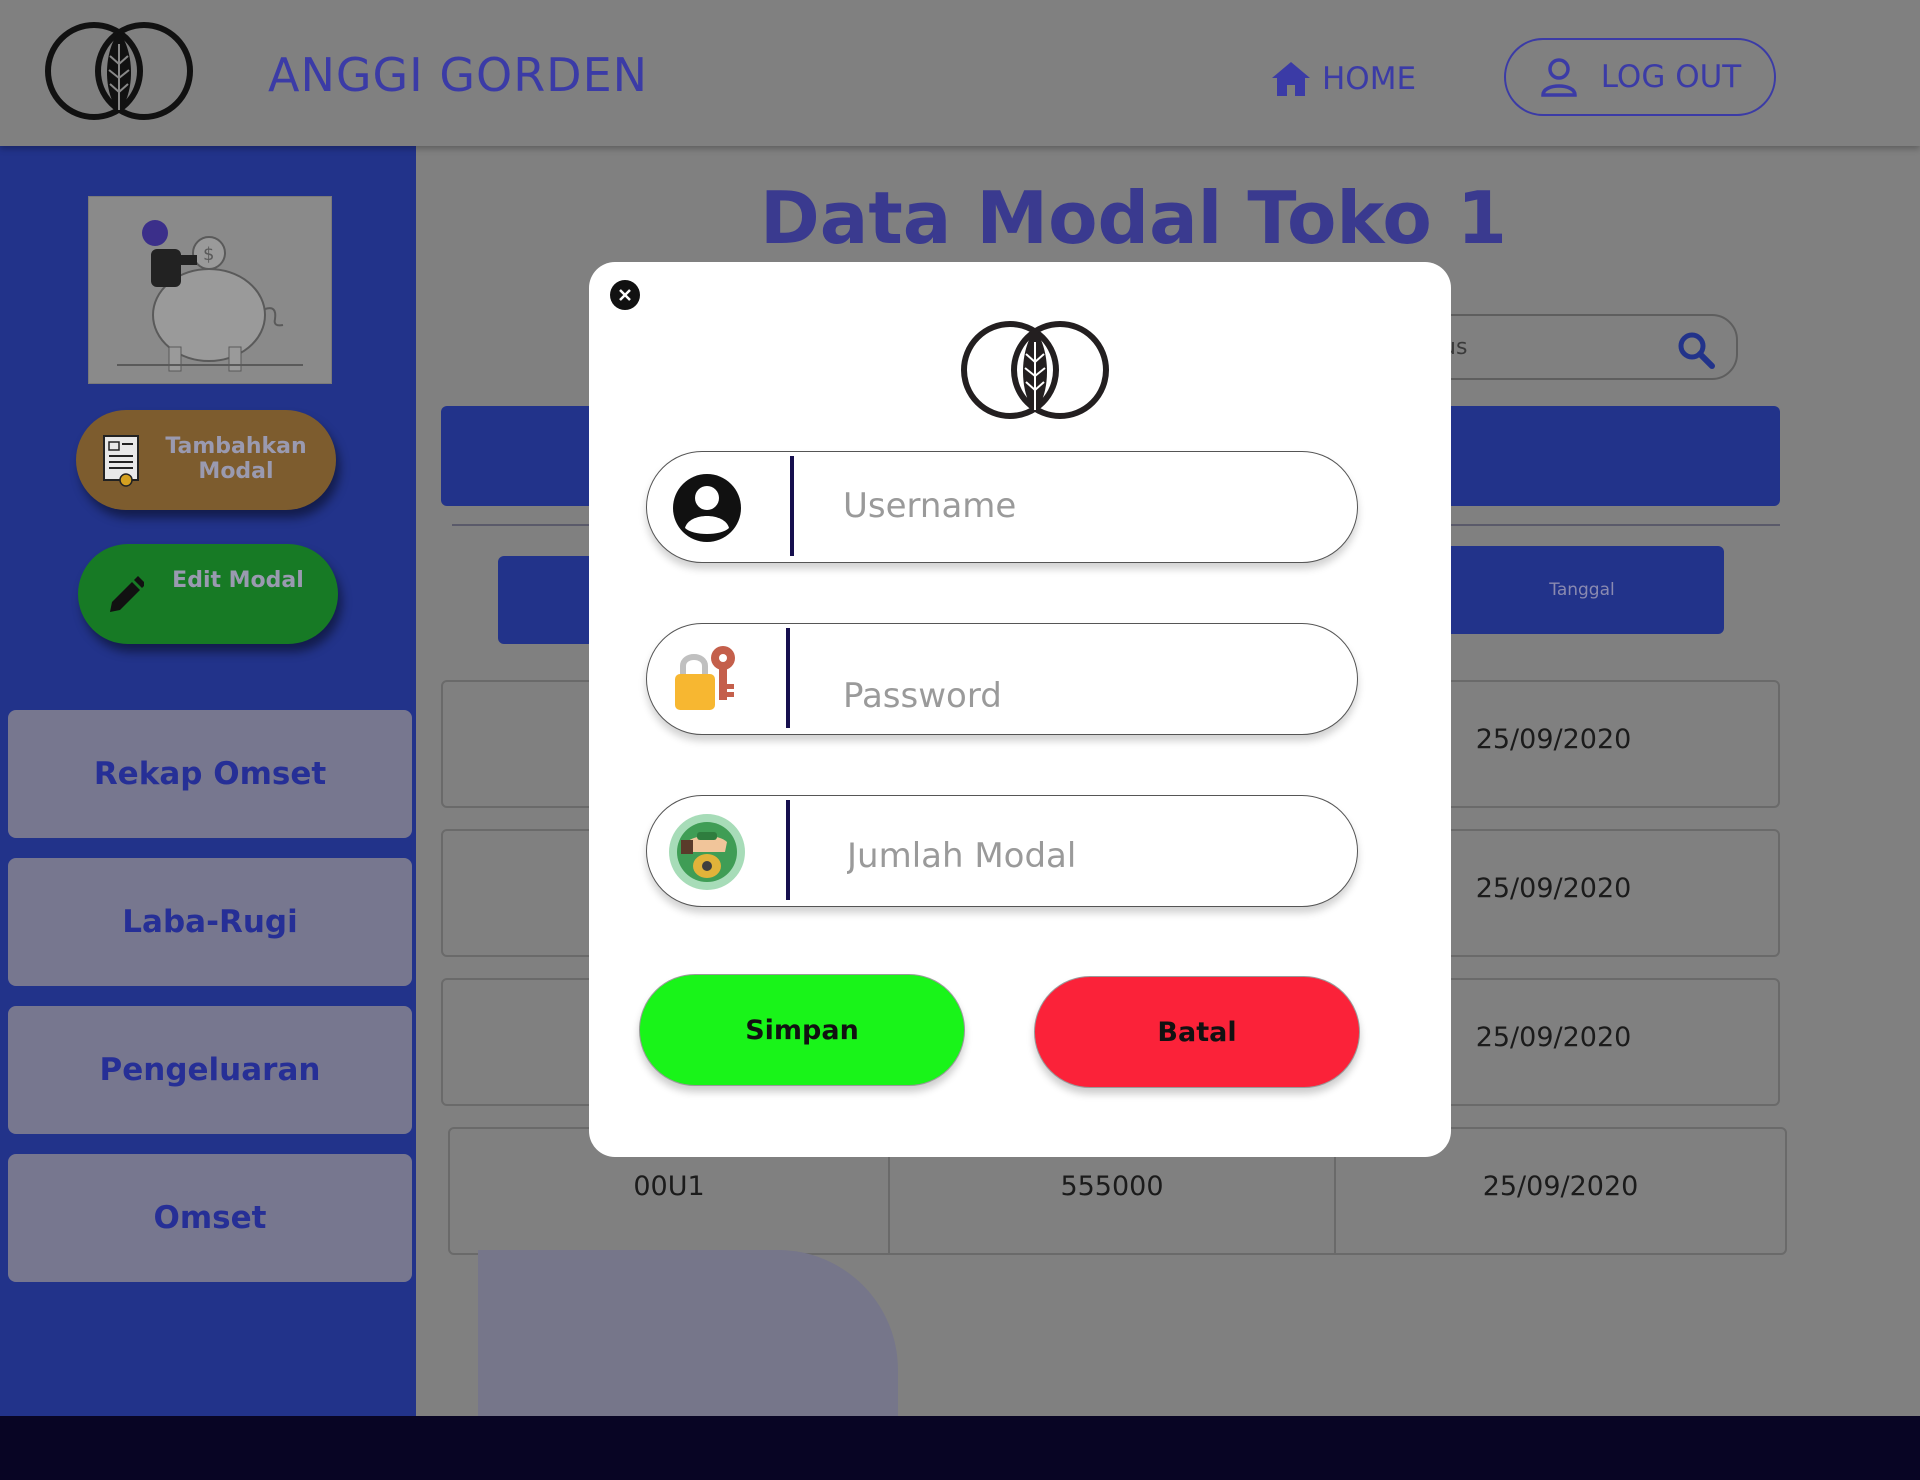  Describe the element at coordinates (1671, 77) in the screenshot. I see `logout-label: LOG OUT` at that location.